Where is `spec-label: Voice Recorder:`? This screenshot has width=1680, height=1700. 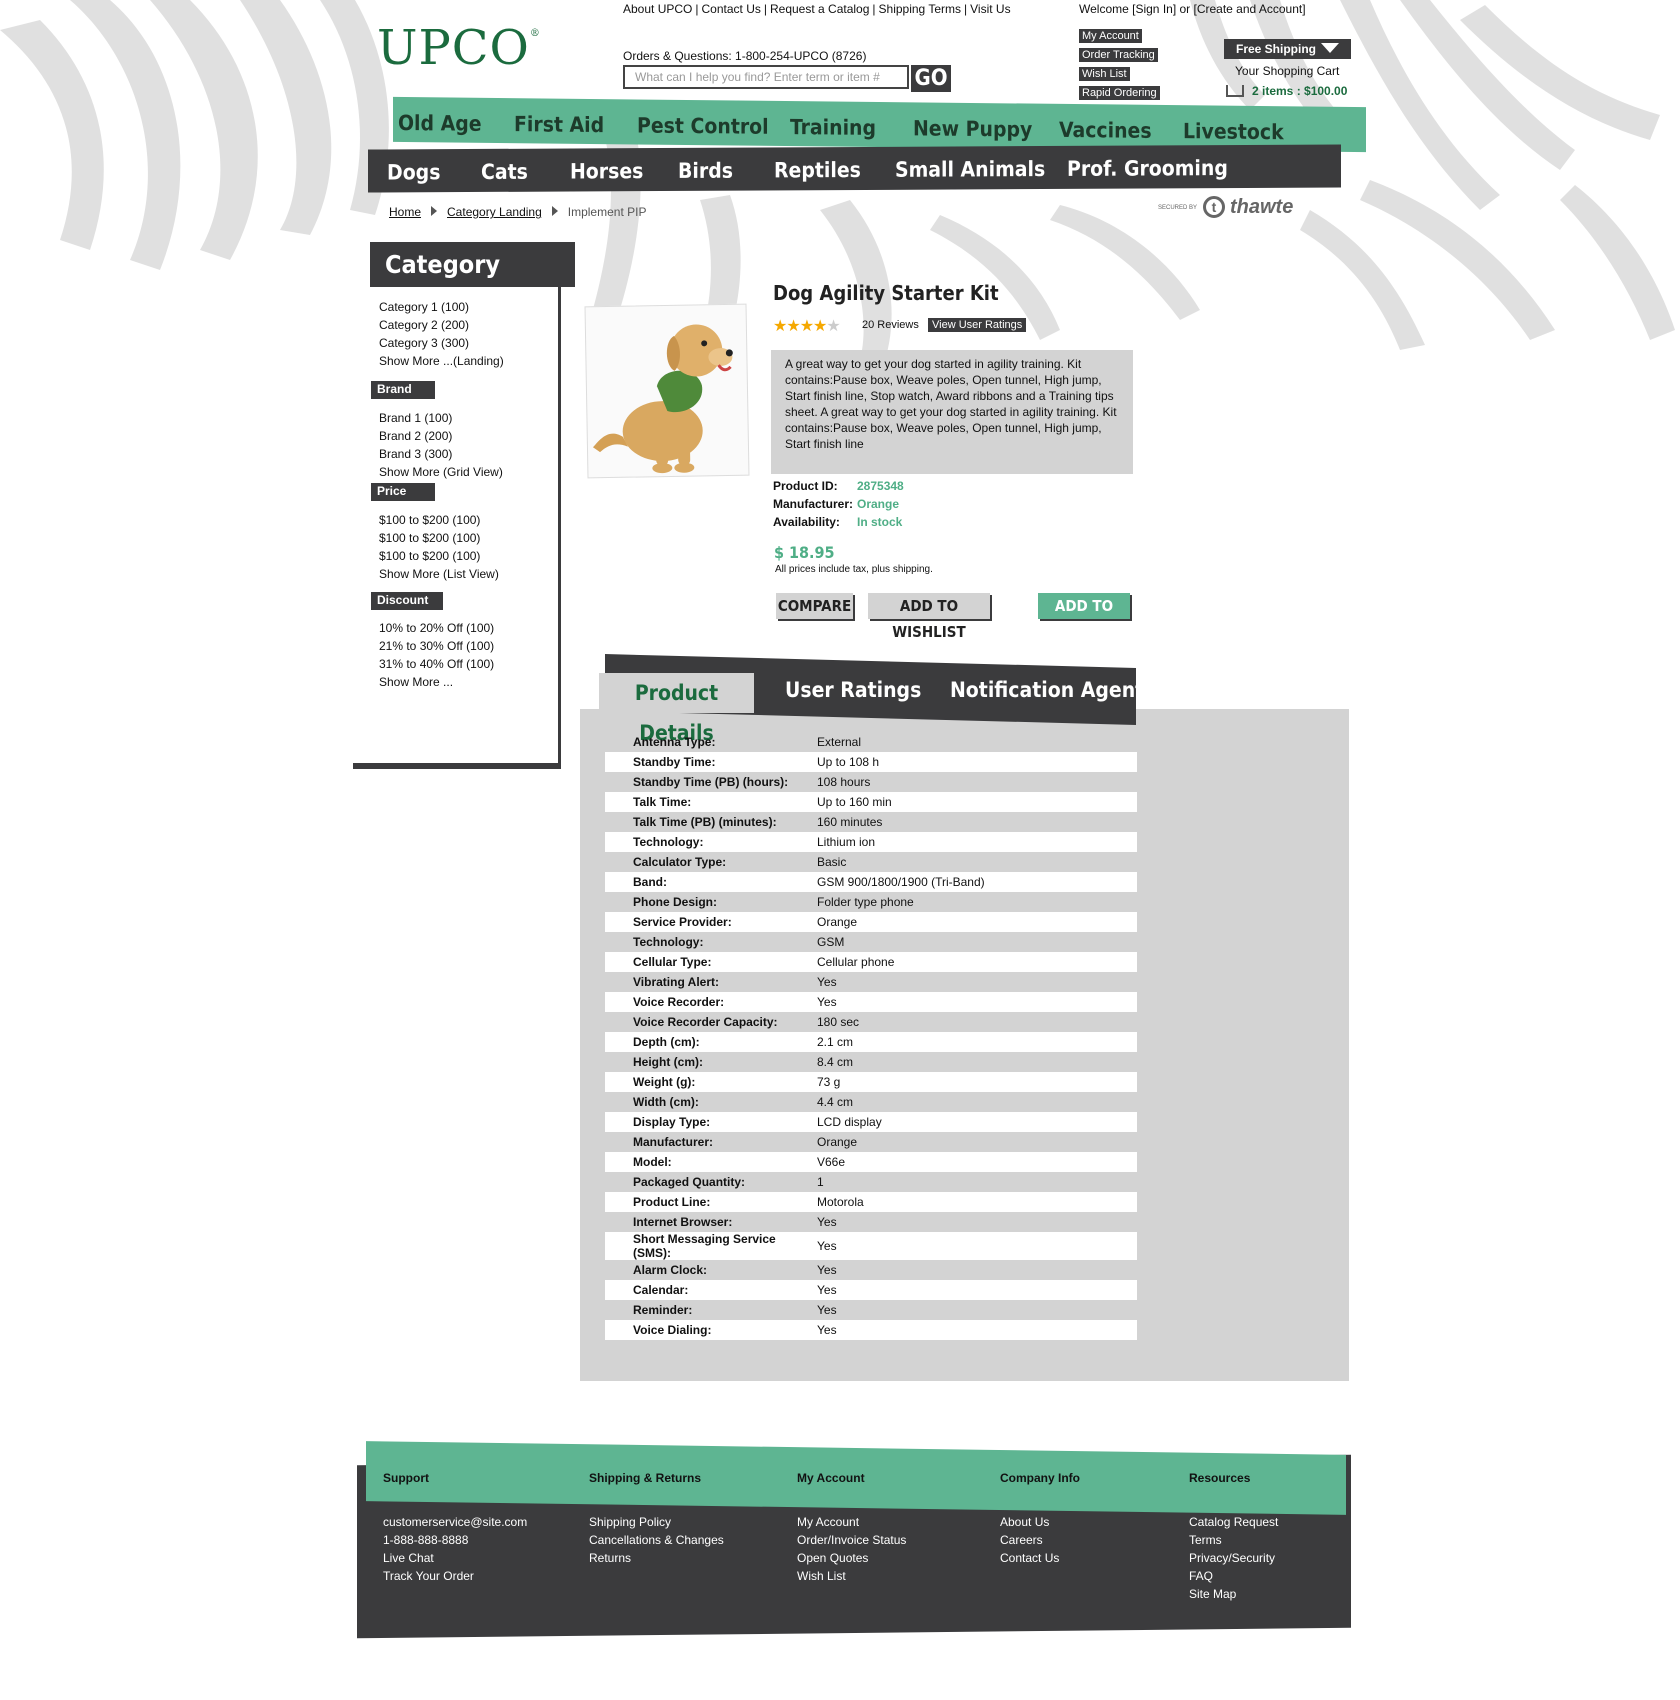
spec-label: Voice Recorder: is located at coordinates (711, 1002).